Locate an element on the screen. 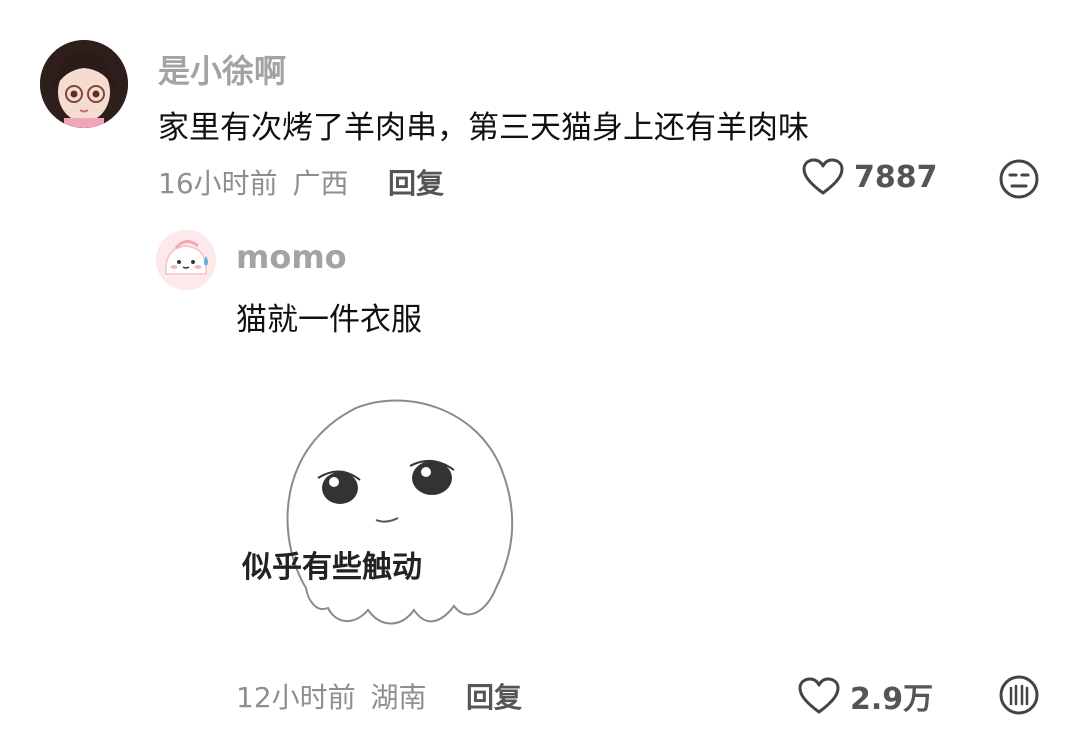 This screenshot has width=1080, height=734. reply-dislike-button is located at coordinates (1019, 695).